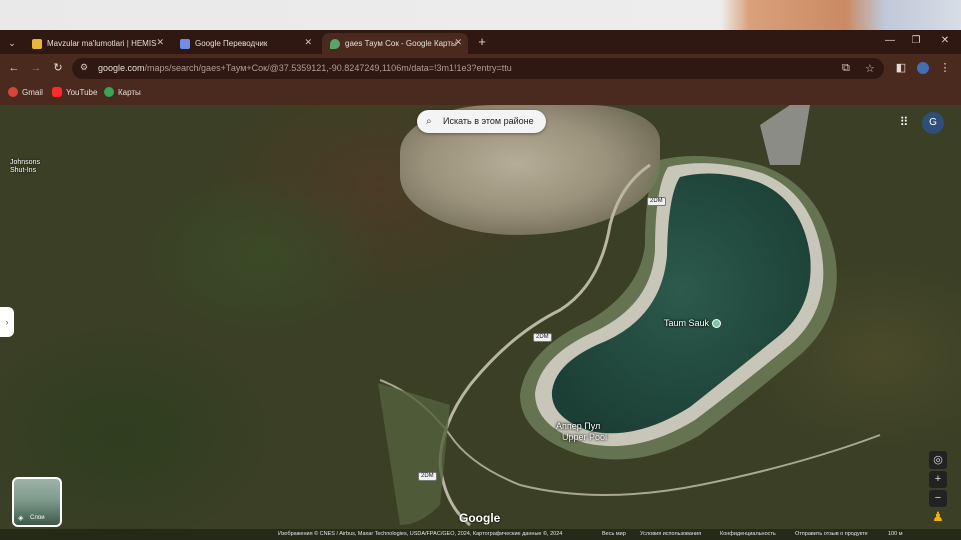 The width and height of the screenshot is (961, 540). I want to click on poi-pin-icon, so click(716, 324).